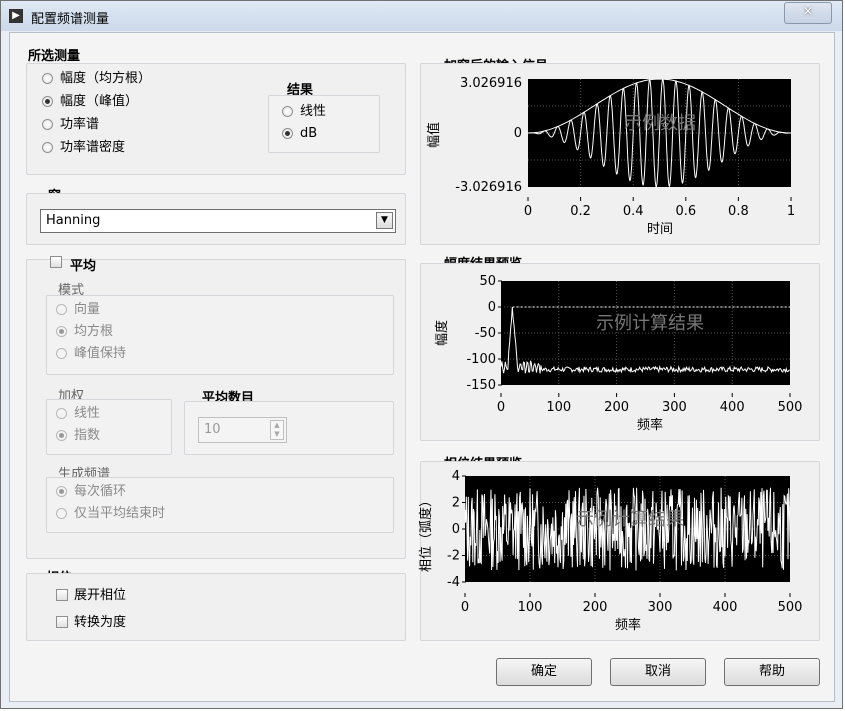 This screenshot has width=845, height=711. I want to click on chart2-ylabel: 幅度, so click(442, 333).